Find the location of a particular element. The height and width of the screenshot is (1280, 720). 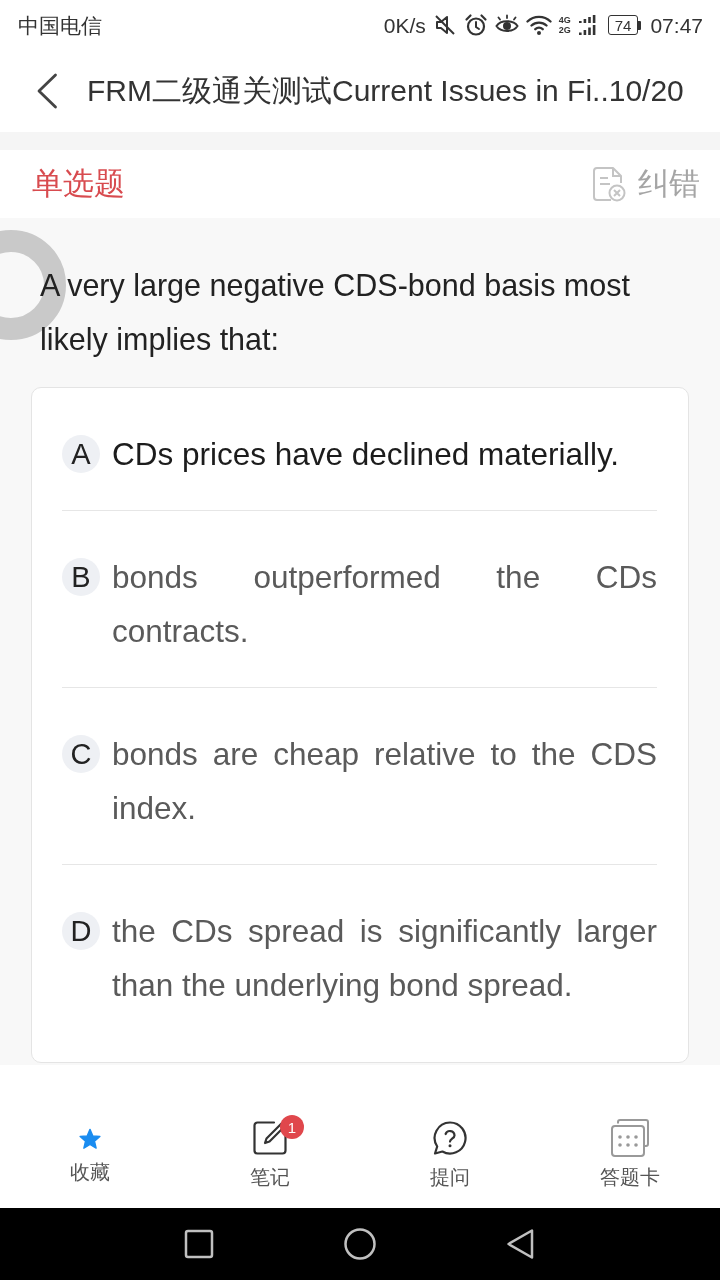

back-icon is located at coordinates (47, 91).